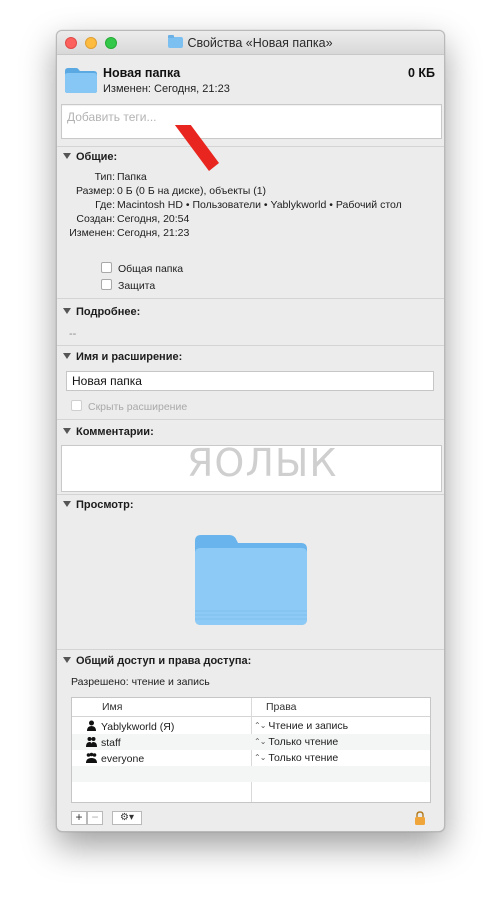 Image resolution: width=500 pixels, height=911 pixels. I want to click on section-comments-header: Комментарии:, so click(108, 432).